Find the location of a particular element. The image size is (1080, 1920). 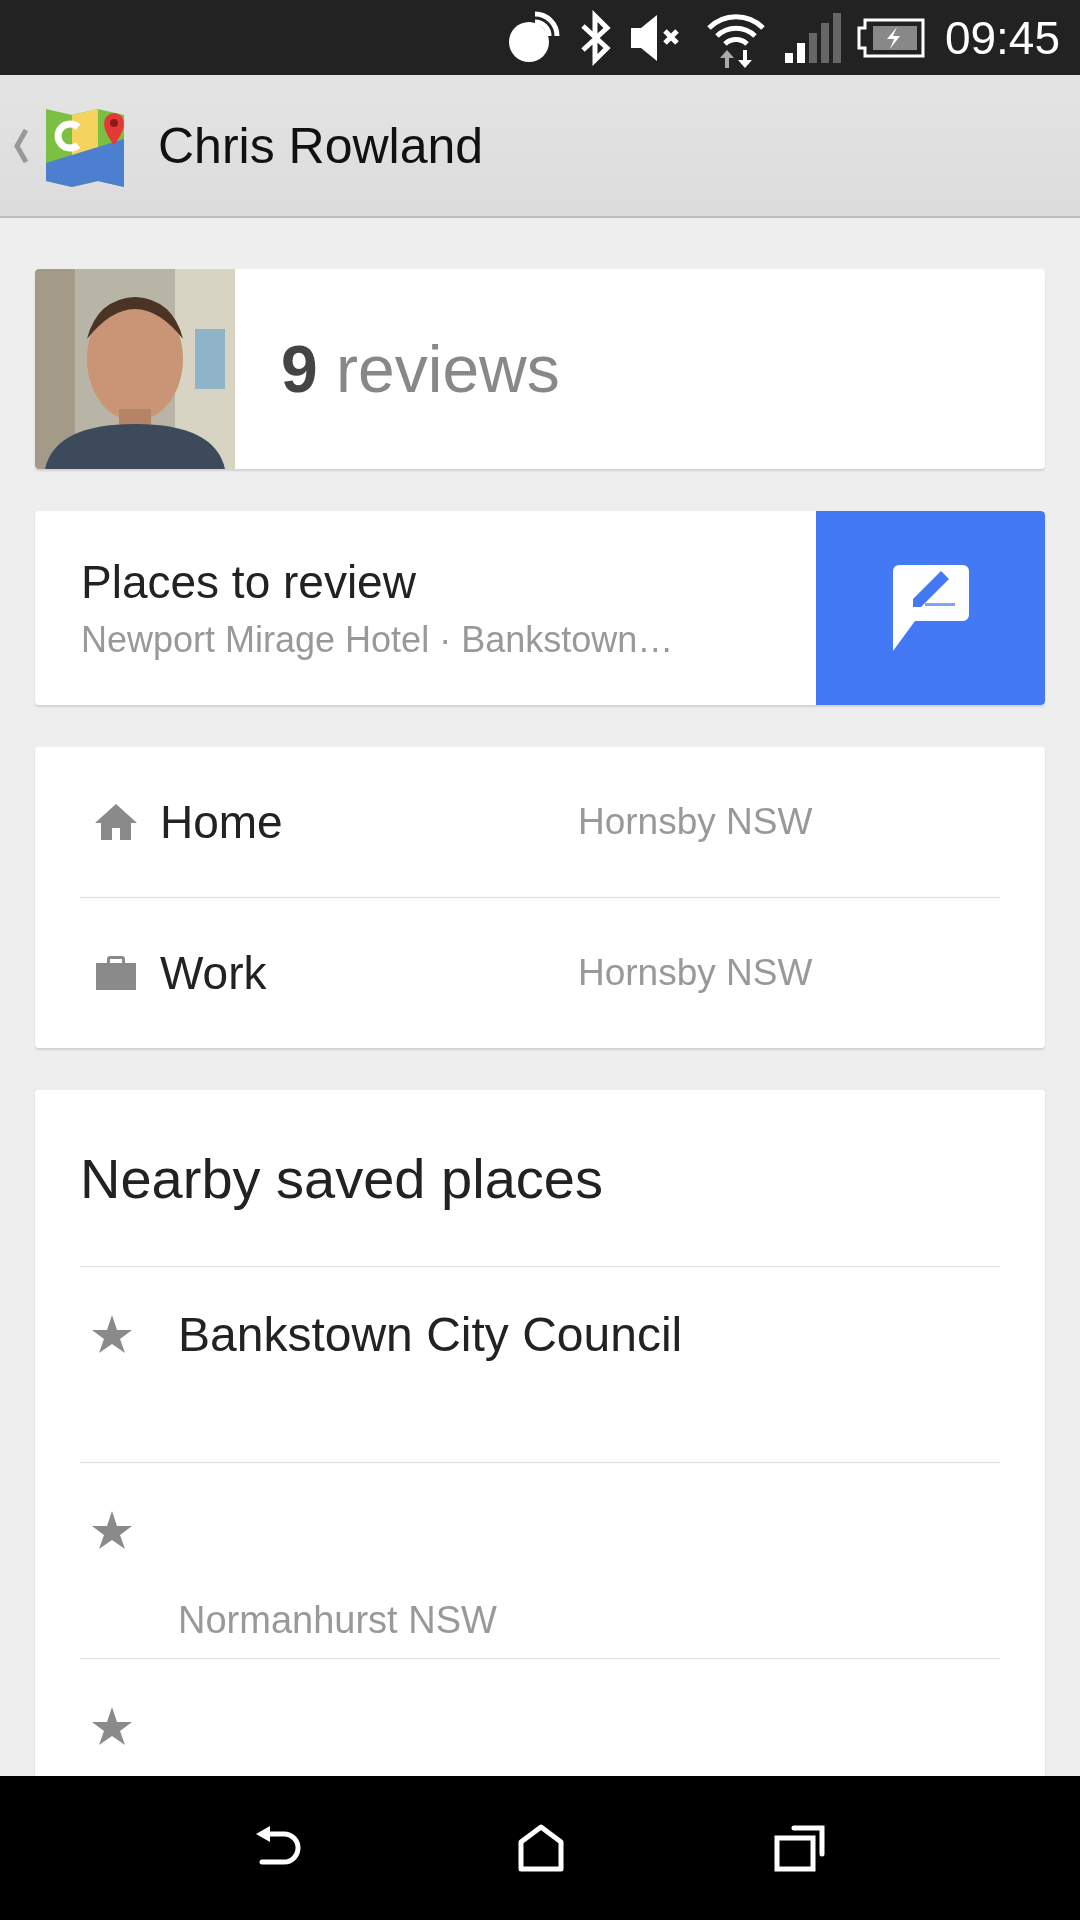

clock-time: 09:45 is located at coordinates (1002, 37).